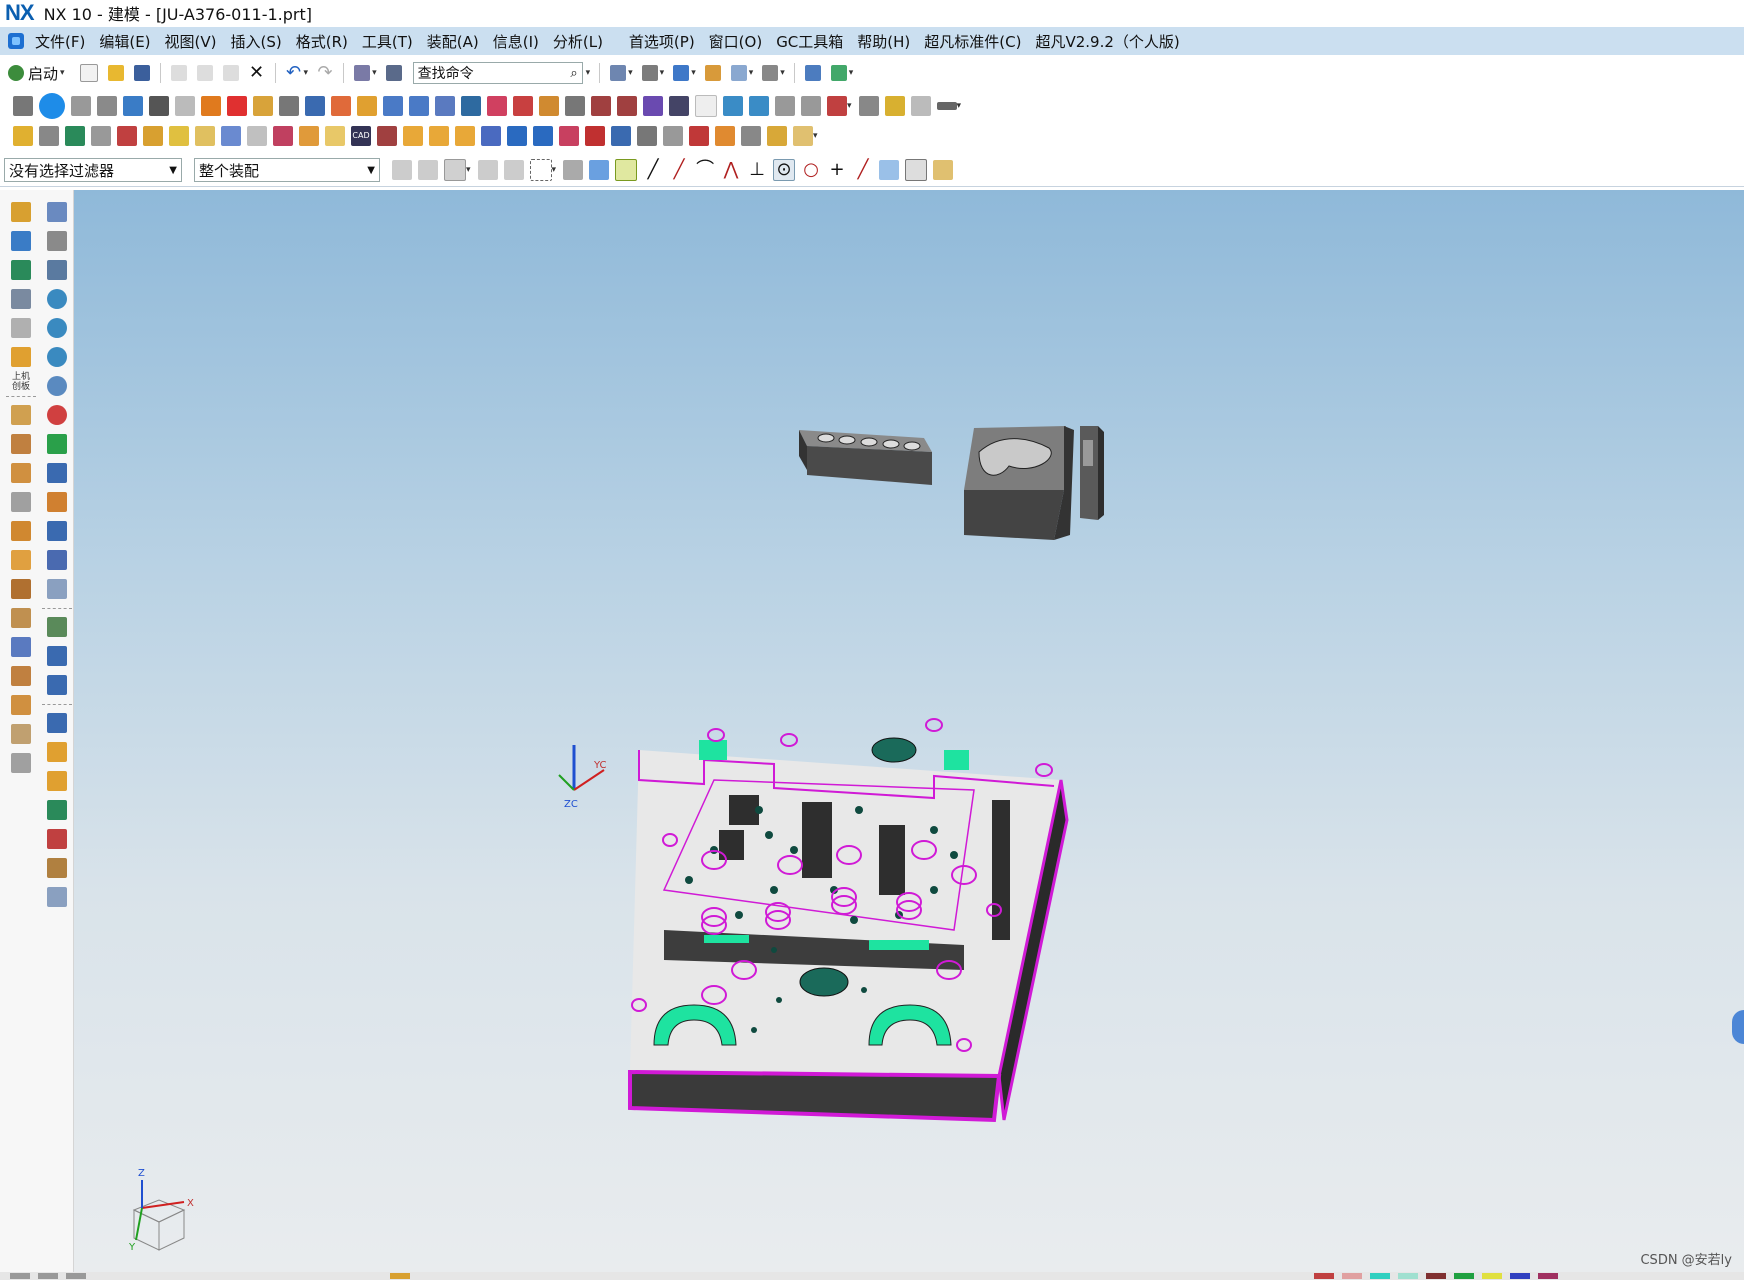 Image resolution: width=1744 pixels, height=1280 pixels. Describe the element at coordinates (649, 73) in the screenshot. I see `render-style-icon` at that location.